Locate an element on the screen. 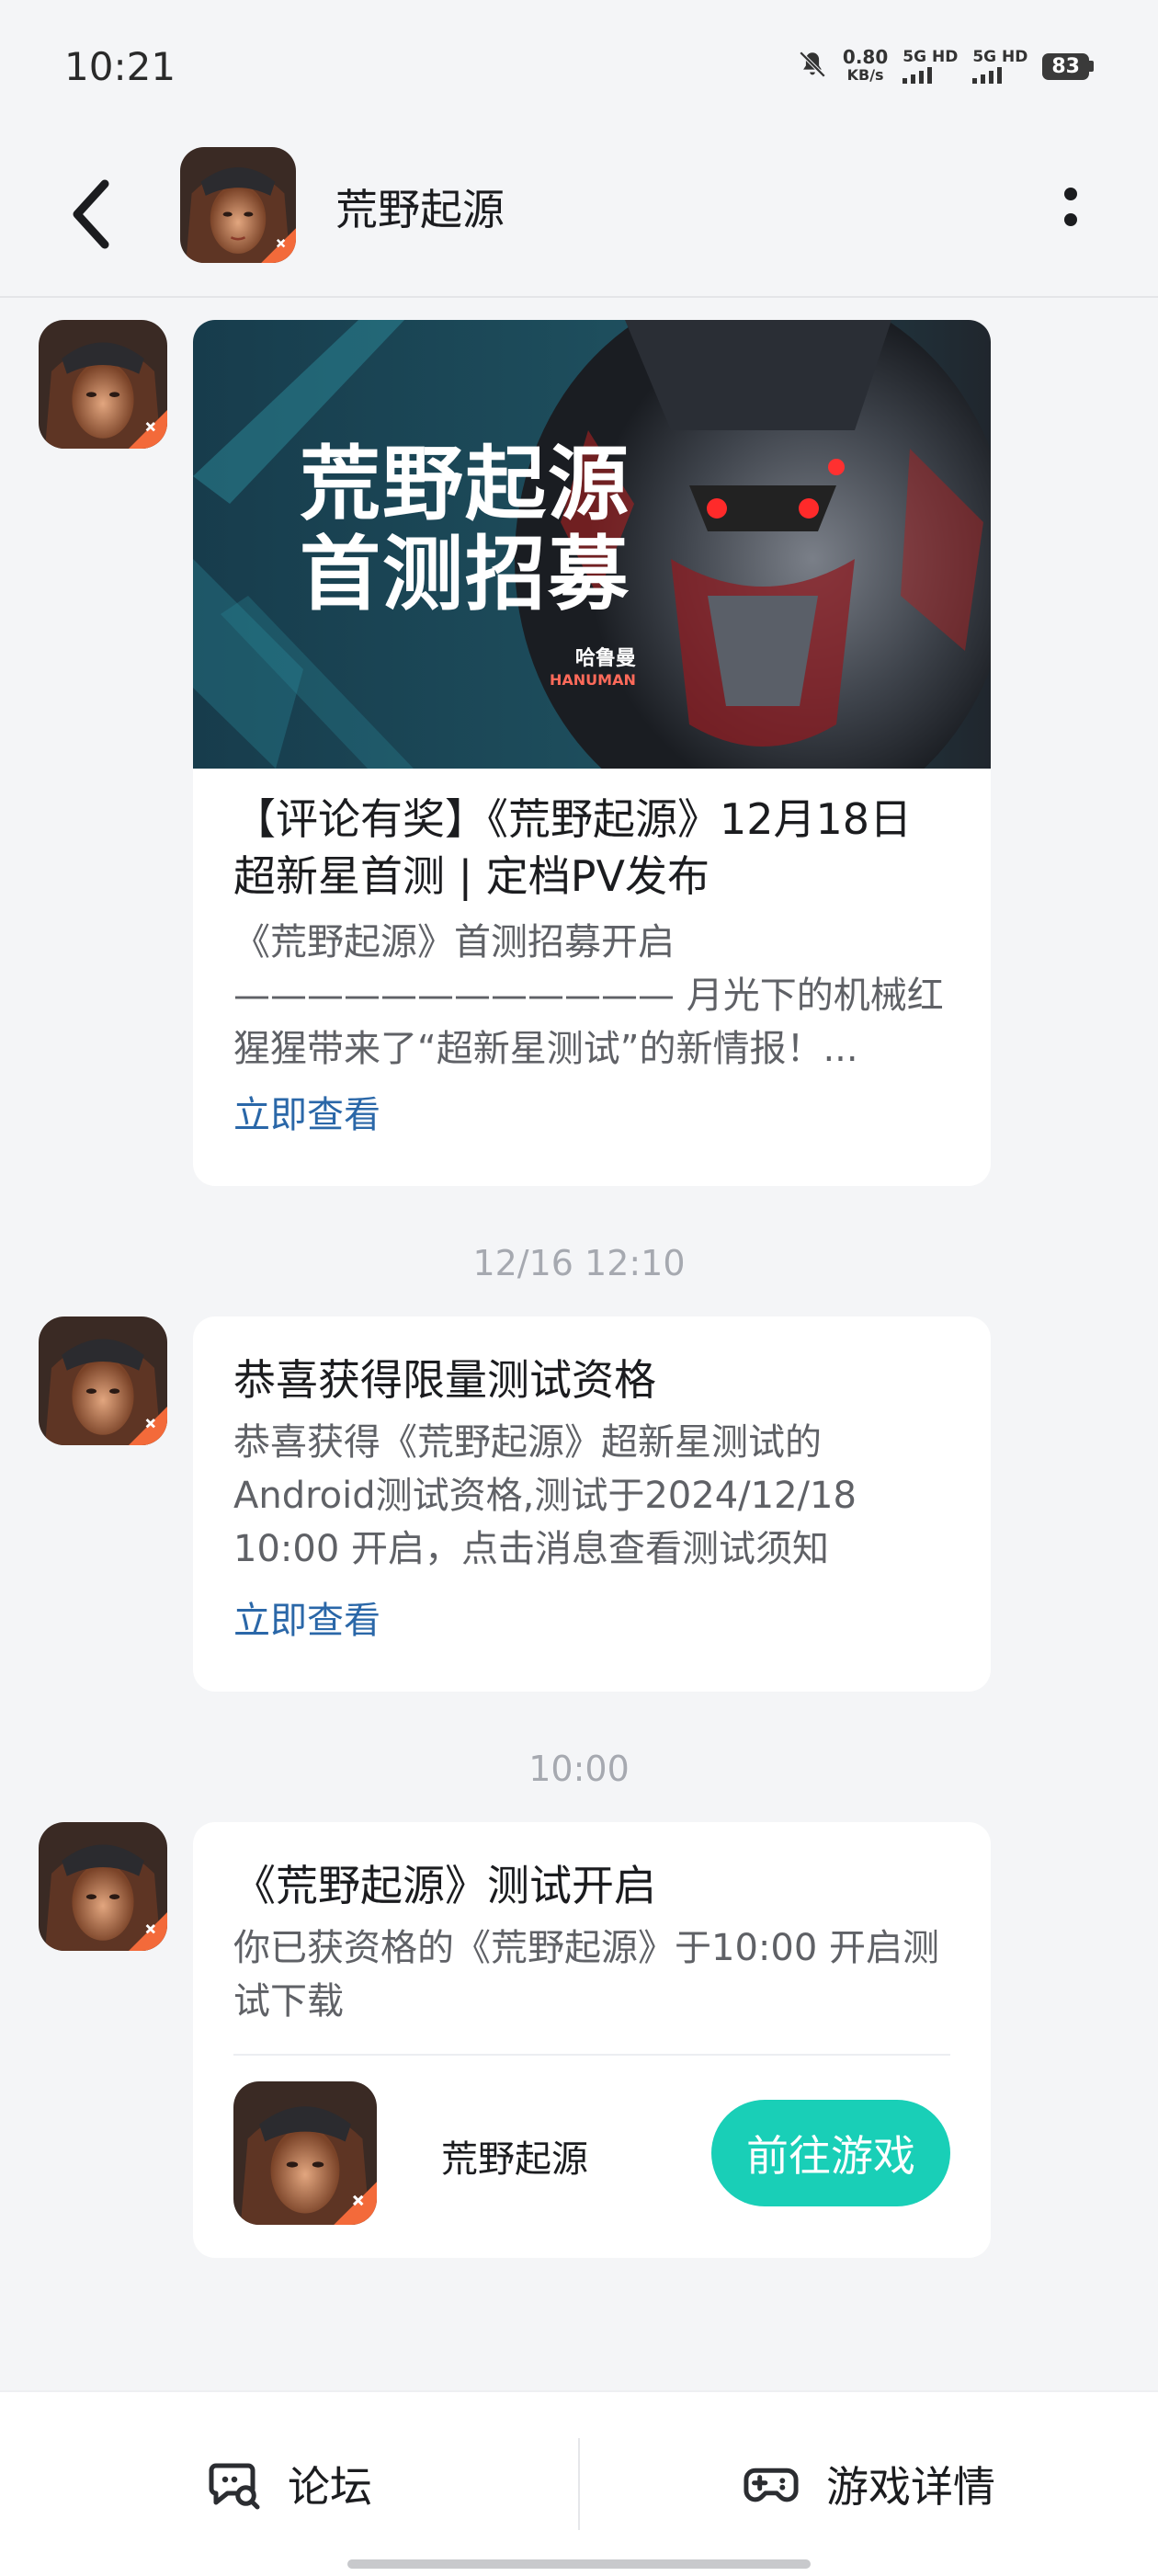 This screenshot has width=1158, height=2576. gamepad-icon is located at coordinates (771, 2485).